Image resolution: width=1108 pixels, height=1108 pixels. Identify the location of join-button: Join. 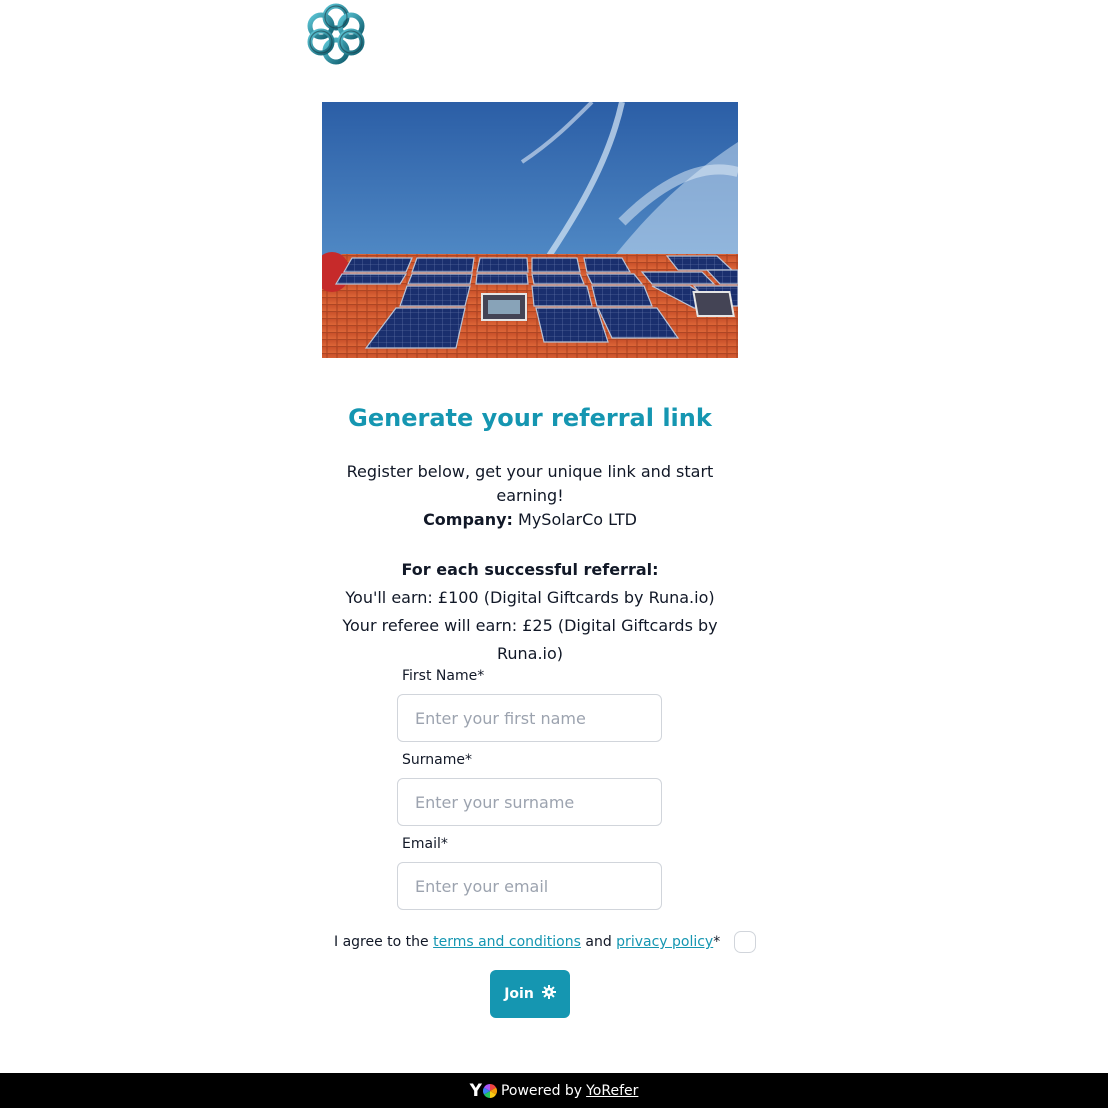
(530, 994).